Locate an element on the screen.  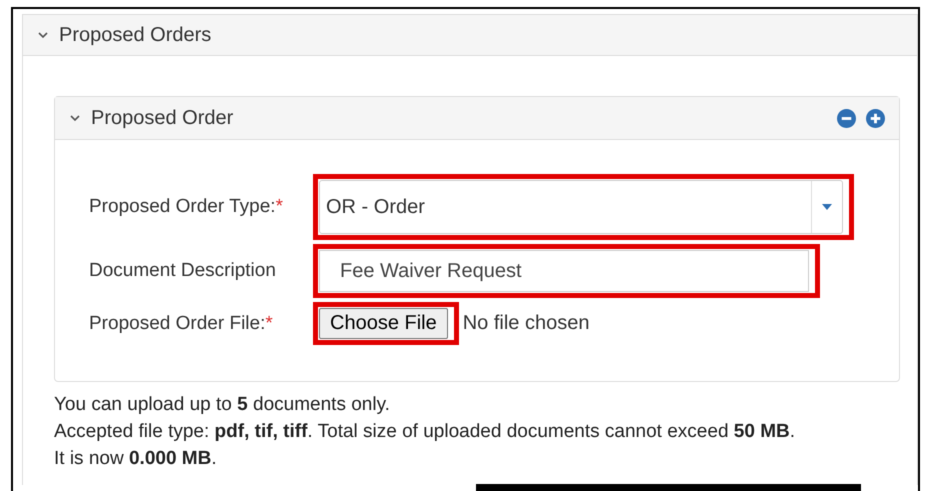
upload-note: It is now 0.000 MB. is located at coordinates (136, 459).